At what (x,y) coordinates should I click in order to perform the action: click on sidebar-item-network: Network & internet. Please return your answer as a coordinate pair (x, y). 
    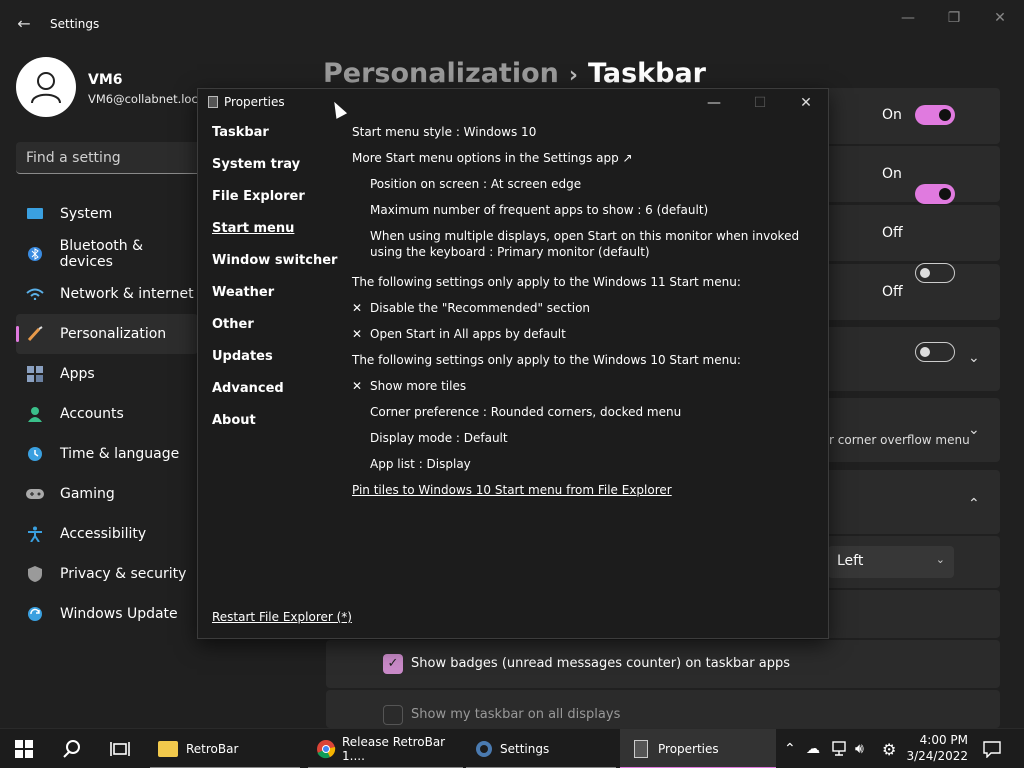
    Looking at the image, I should click on (107, 294).